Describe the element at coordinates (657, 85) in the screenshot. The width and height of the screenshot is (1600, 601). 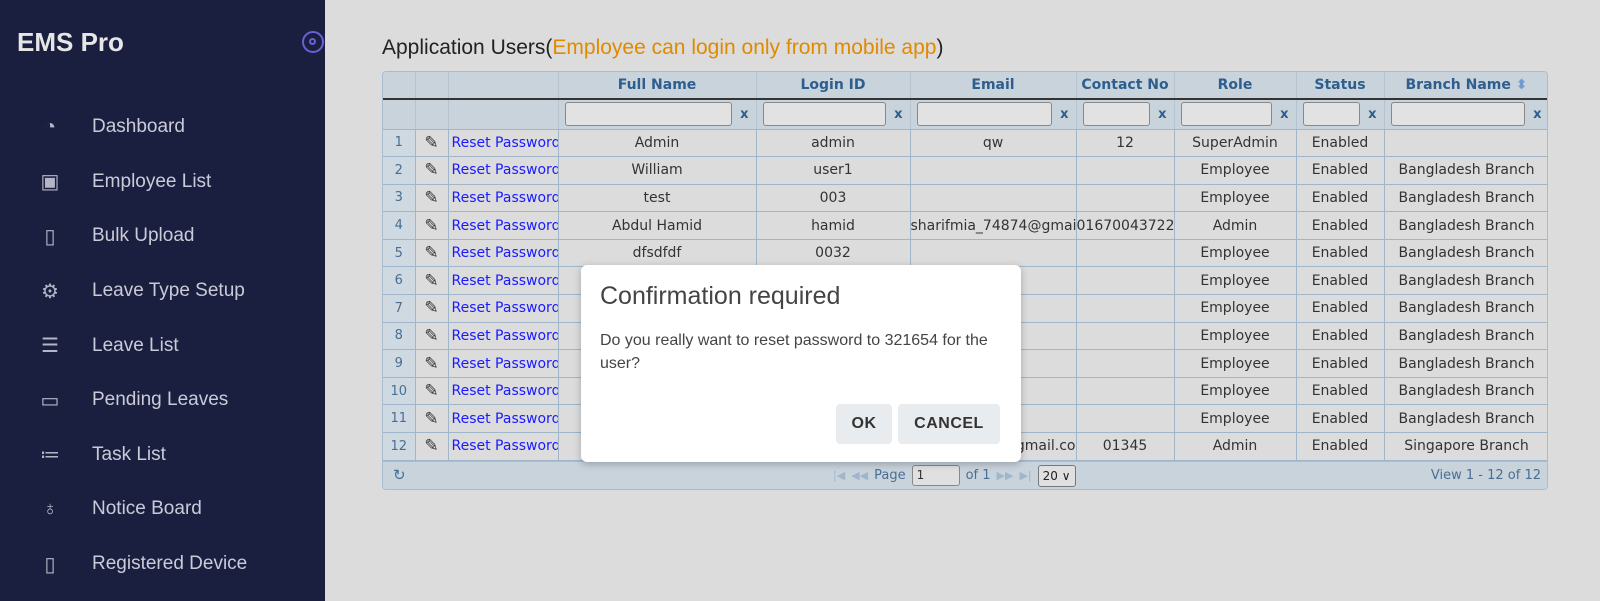
I see `column-header: Full Name` at that location.